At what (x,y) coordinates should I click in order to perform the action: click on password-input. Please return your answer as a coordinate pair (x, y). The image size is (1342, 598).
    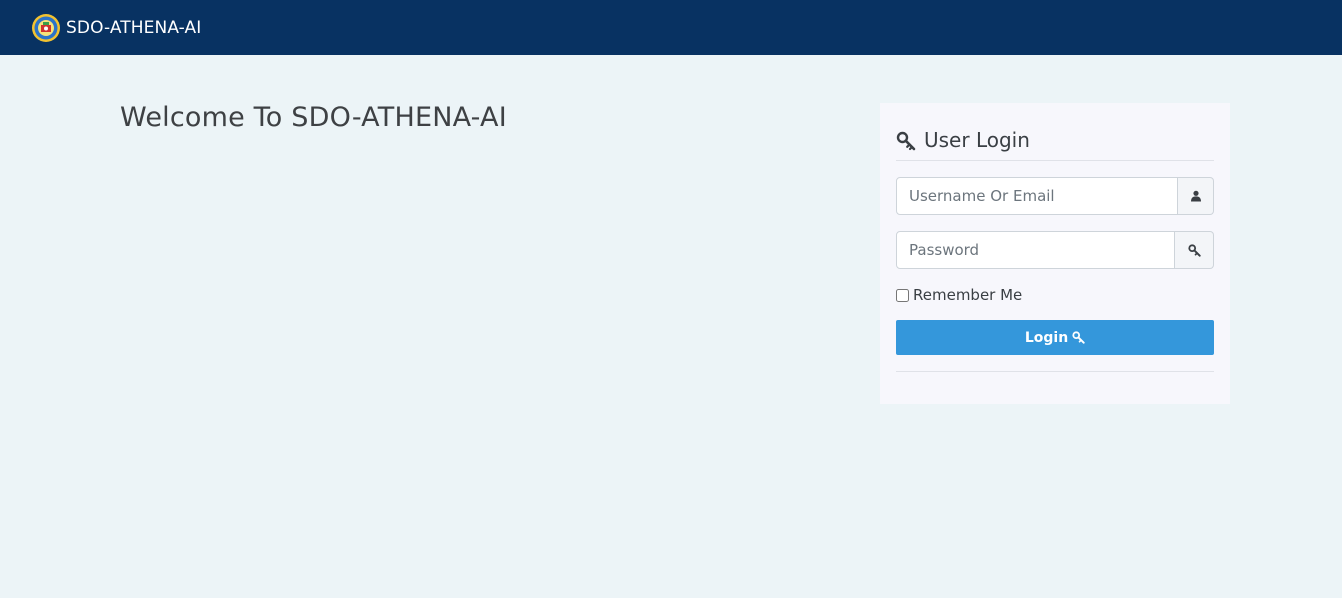
    Looking at the image, I should click on (1035, 250).